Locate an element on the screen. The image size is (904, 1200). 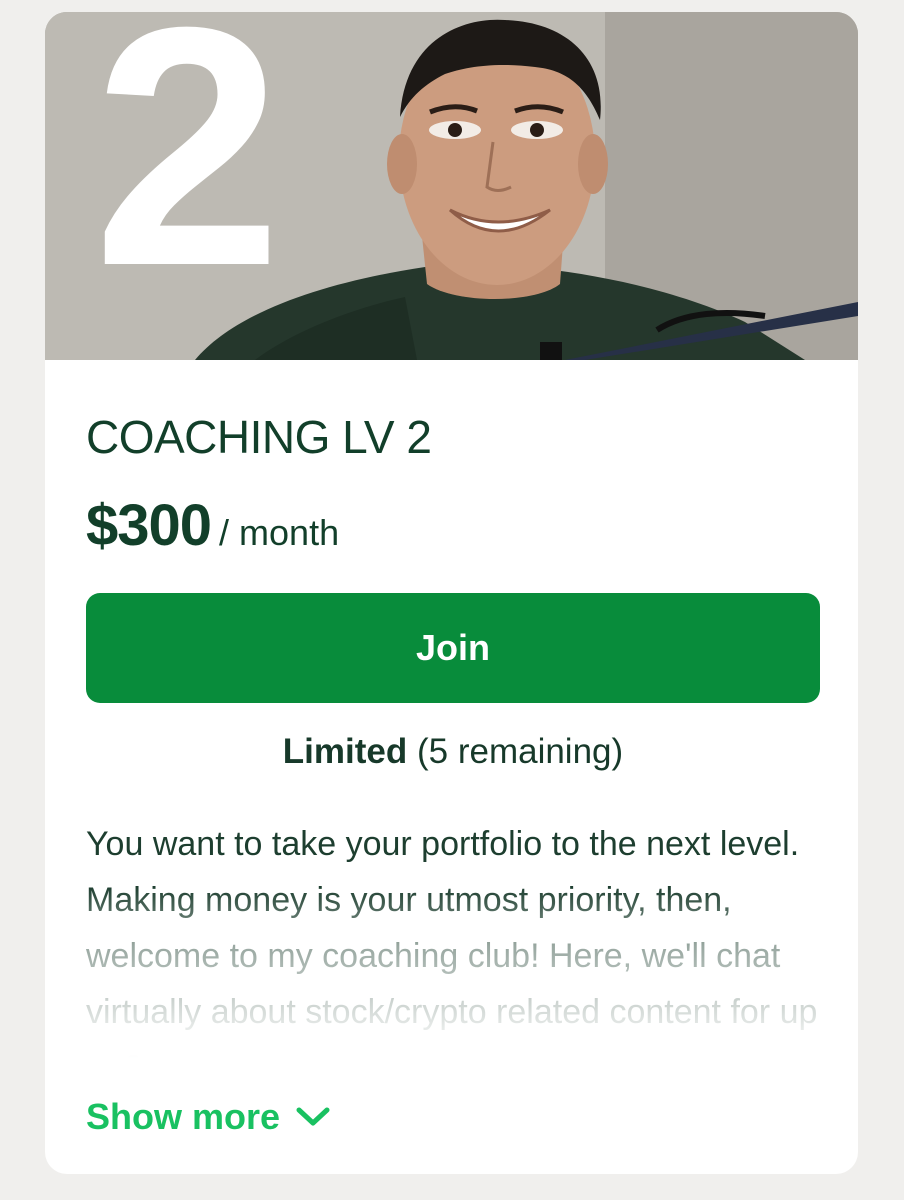
show-more-button: Show more is located at coordinates (208, 1117).